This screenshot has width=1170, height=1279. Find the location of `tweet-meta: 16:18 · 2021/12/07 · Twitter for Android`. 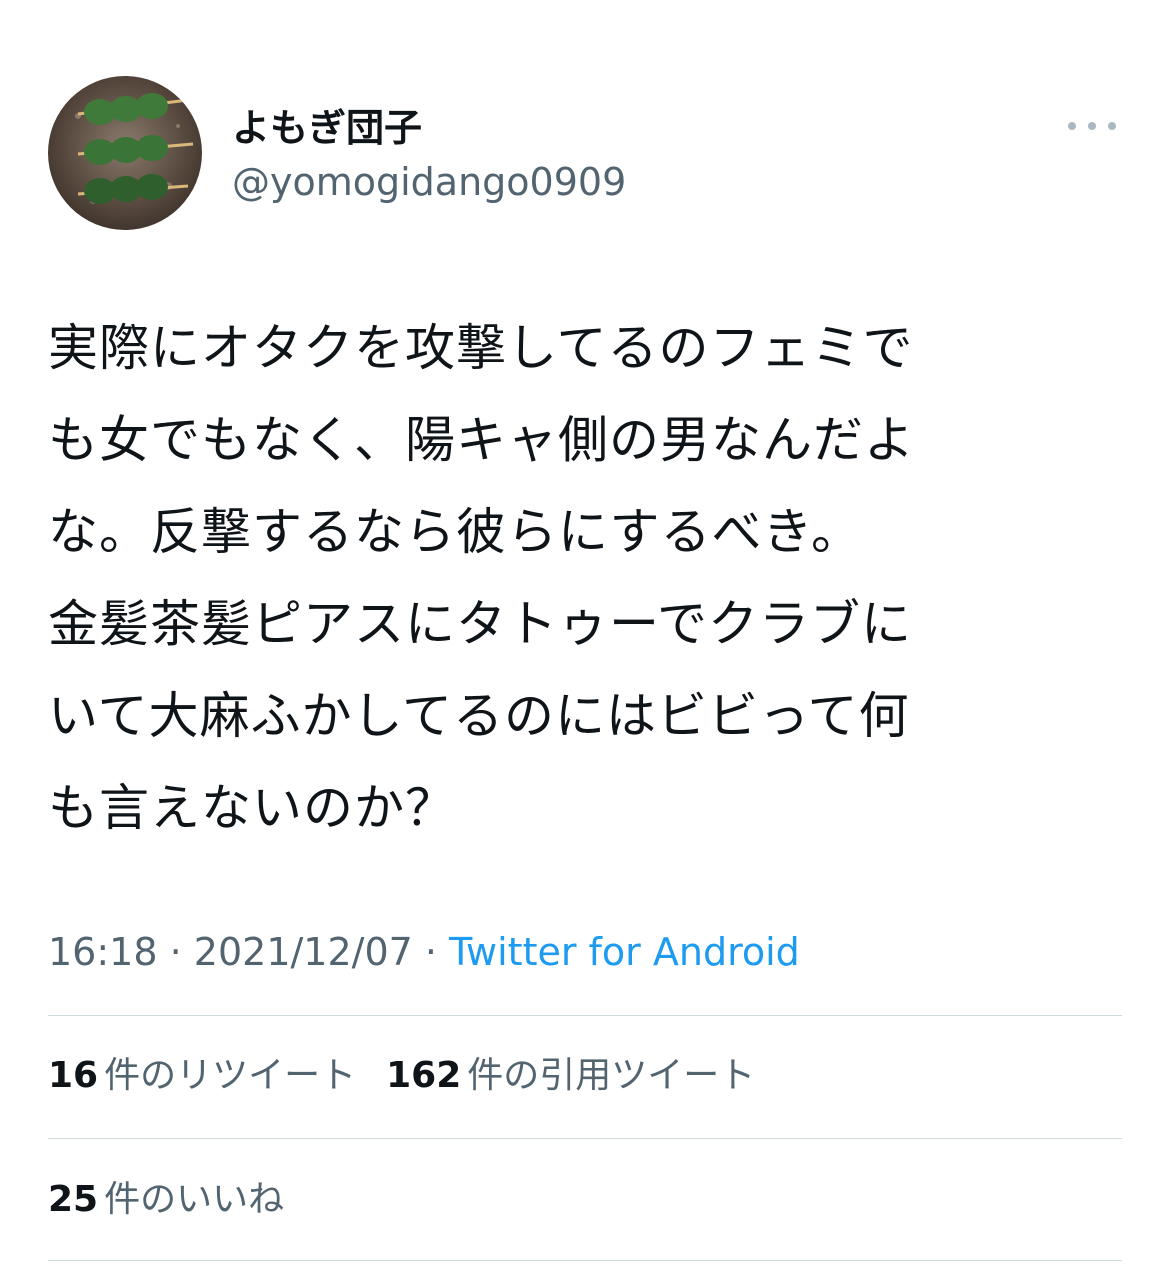

tweet-meta: 16:18 · 2021/12/07 · Twitter for Android is located at coordinates (424, 952).